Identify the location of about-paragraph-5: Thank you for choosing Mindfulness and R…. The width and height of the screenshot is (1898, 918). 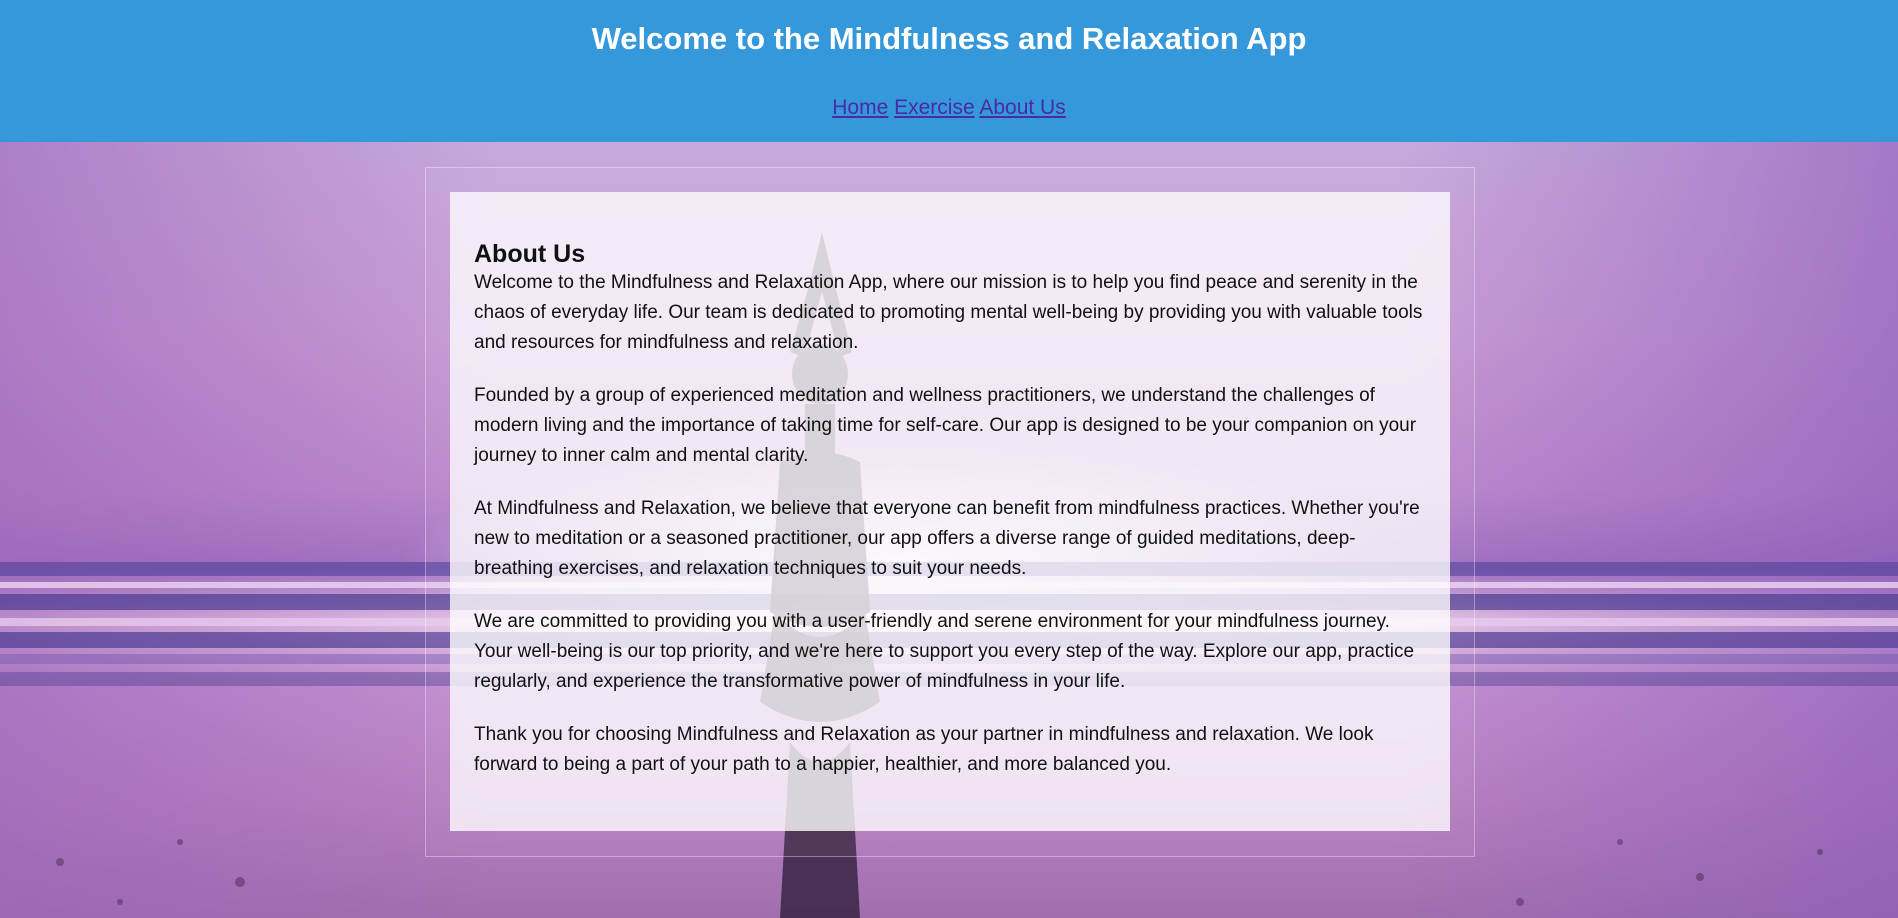
(924, 749).